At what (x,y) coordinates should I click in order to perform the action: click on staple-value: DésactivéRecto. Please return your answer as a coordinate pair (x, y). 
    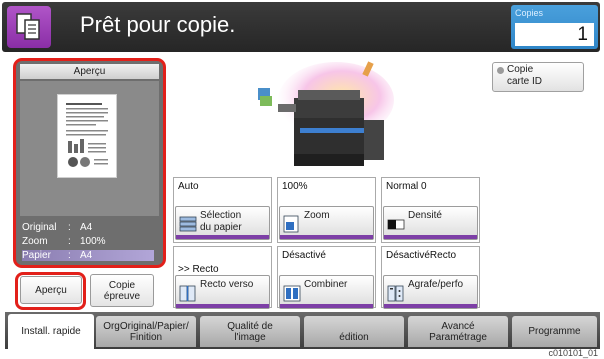
    Looking at the image, I should click on (421, 255).